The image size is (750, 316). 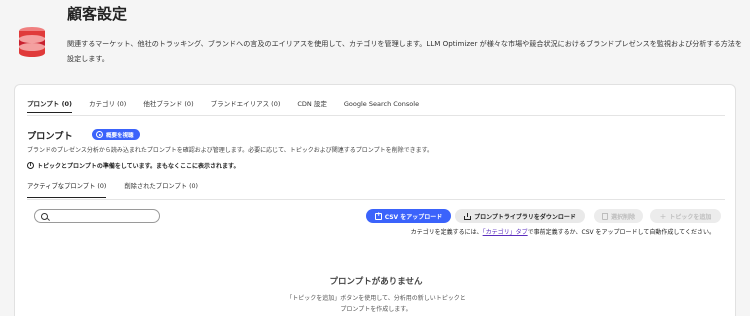 I want to click on delete-selected-label: 選択削除, so click(x=622, y=217).